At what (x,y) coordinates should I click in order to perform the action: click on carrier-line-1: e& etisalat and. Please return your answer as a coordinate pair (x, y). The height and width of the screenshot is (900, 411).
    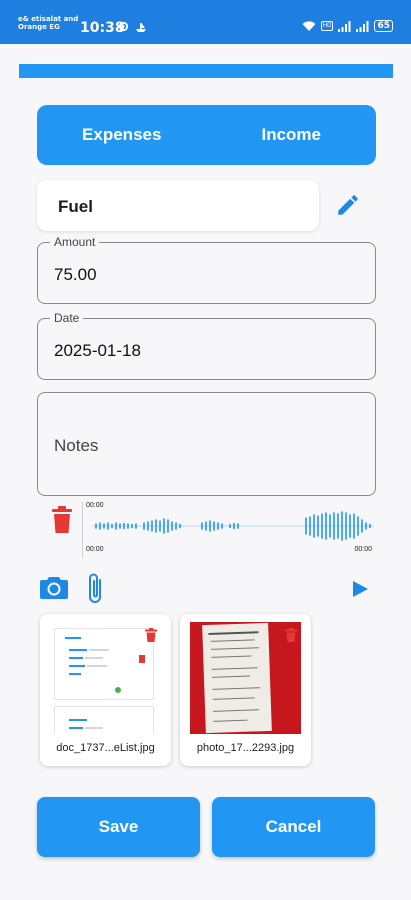
    Looking at the image, I should click on (48, 19).